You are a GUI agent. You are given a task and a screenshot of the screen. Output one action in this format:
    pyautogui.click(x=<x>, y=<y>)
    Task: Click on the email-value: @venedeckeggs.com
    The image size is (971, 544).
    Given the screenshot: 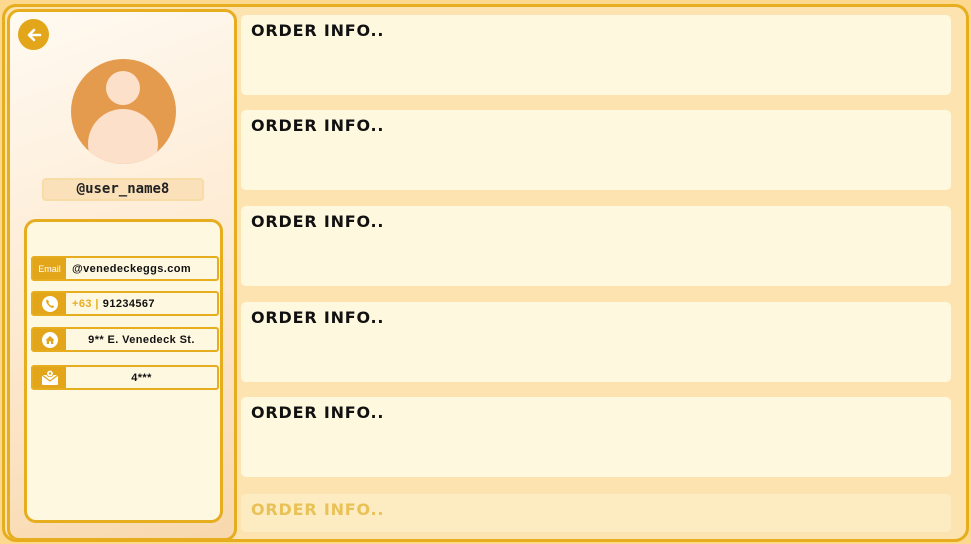 What is the action you would take?
    pyautogui.click(x=132, y=268)
    